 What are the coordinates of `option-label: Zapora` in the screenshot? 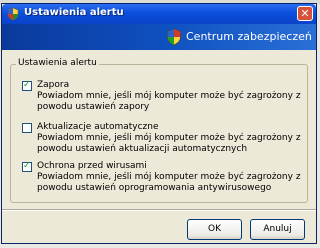 It's located at (53, 85).